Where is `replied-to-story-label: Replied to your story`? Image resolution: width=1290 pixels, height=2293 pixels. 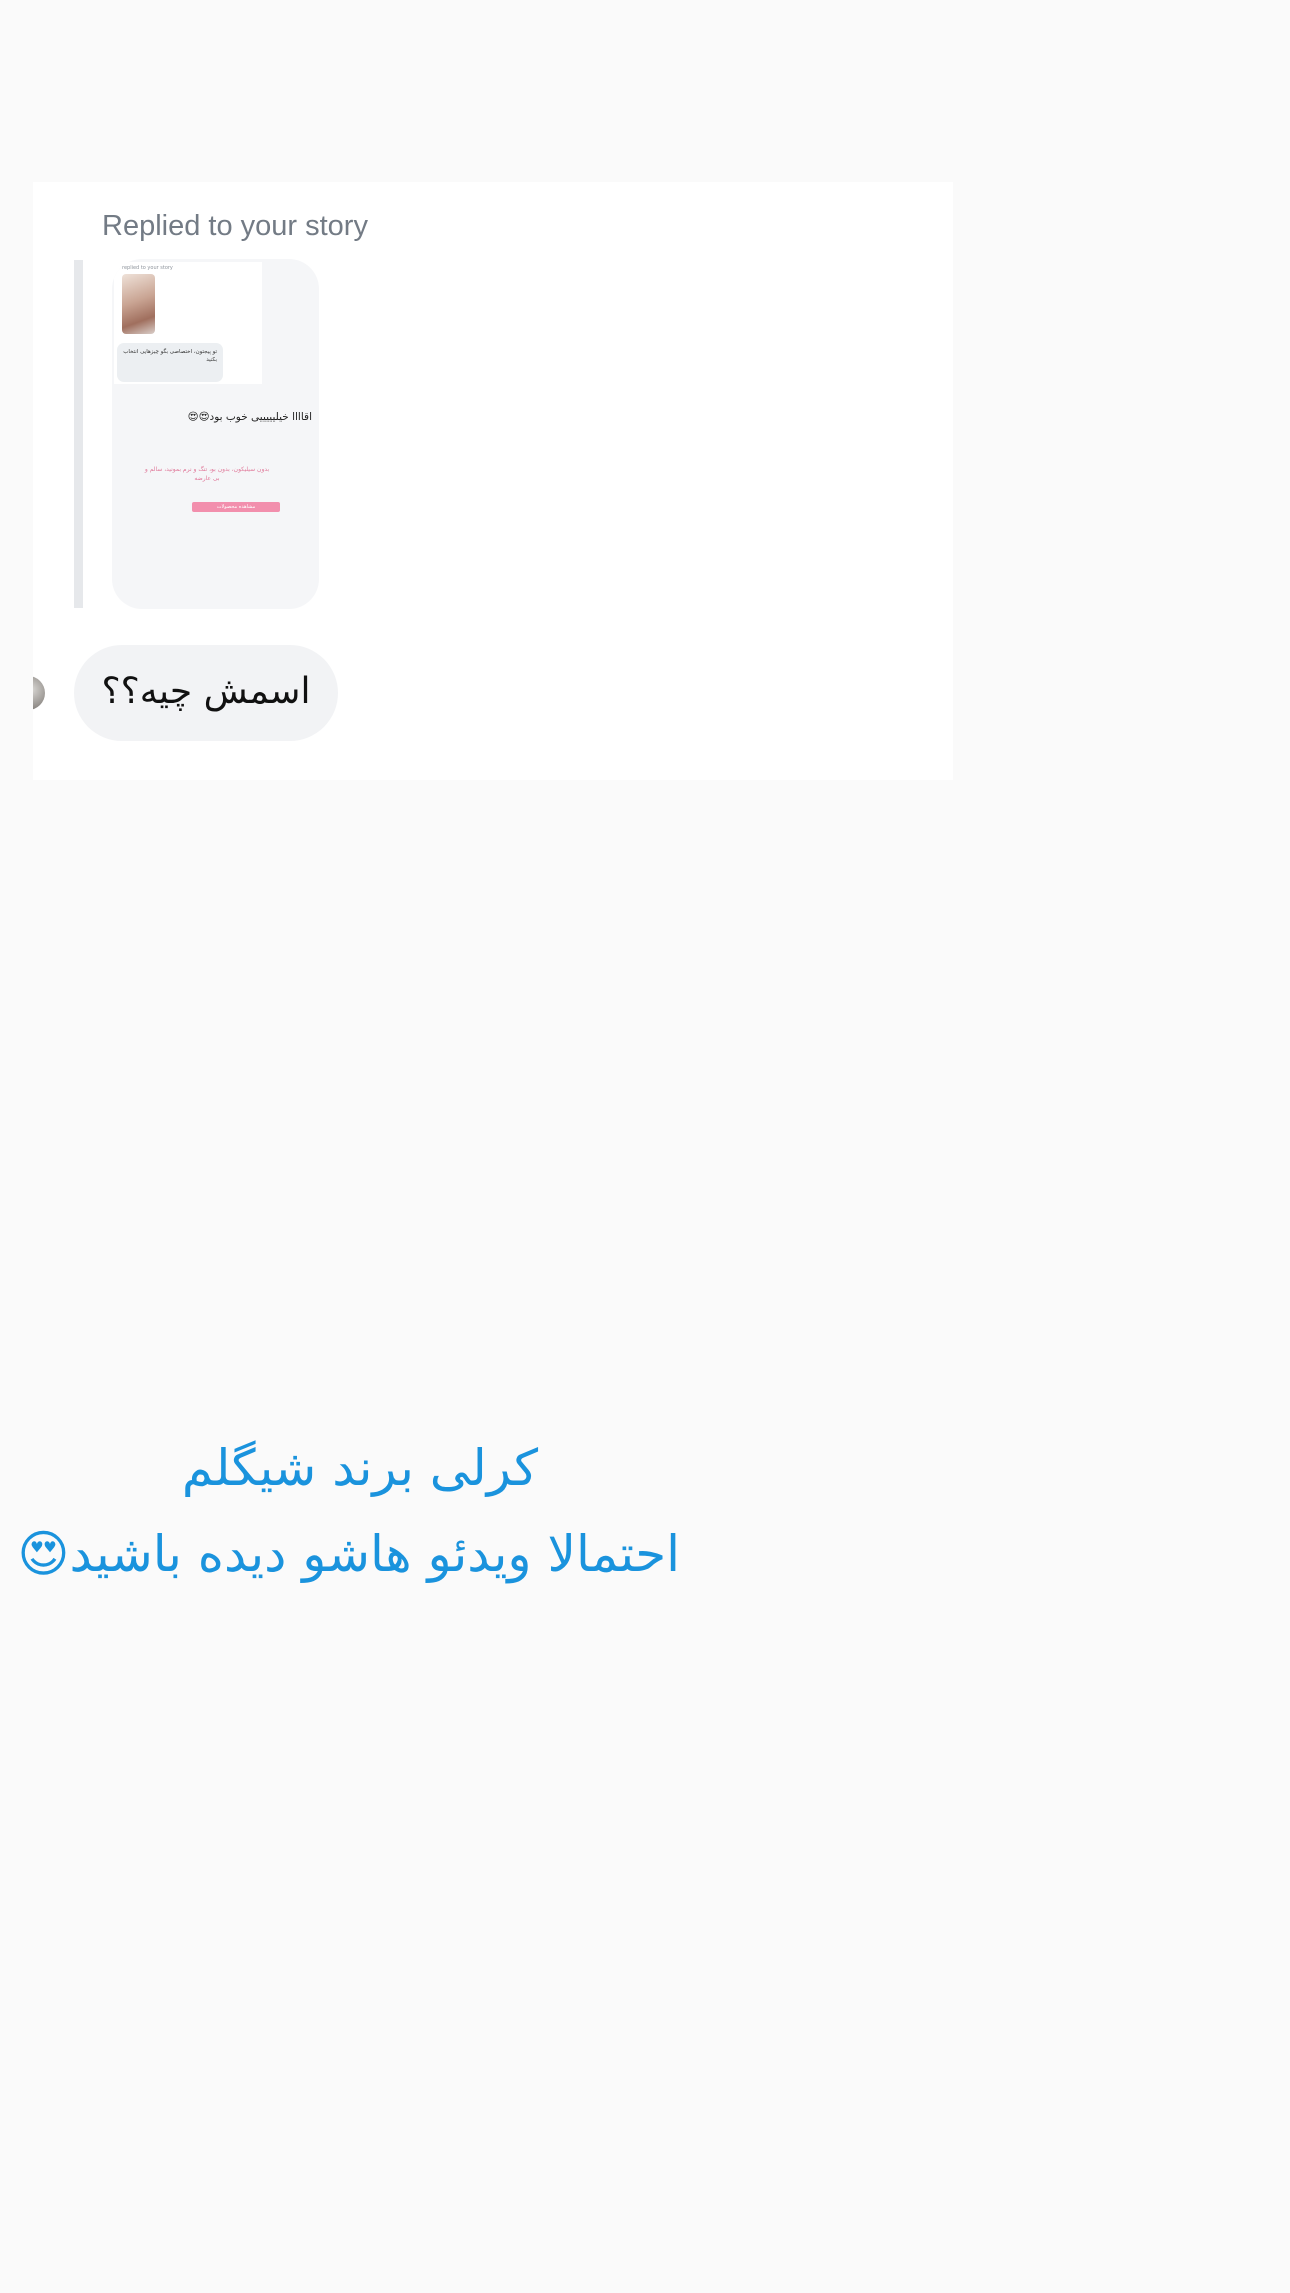
replied-to-story-label: Replied to your story is located at coordinates (235, 226).